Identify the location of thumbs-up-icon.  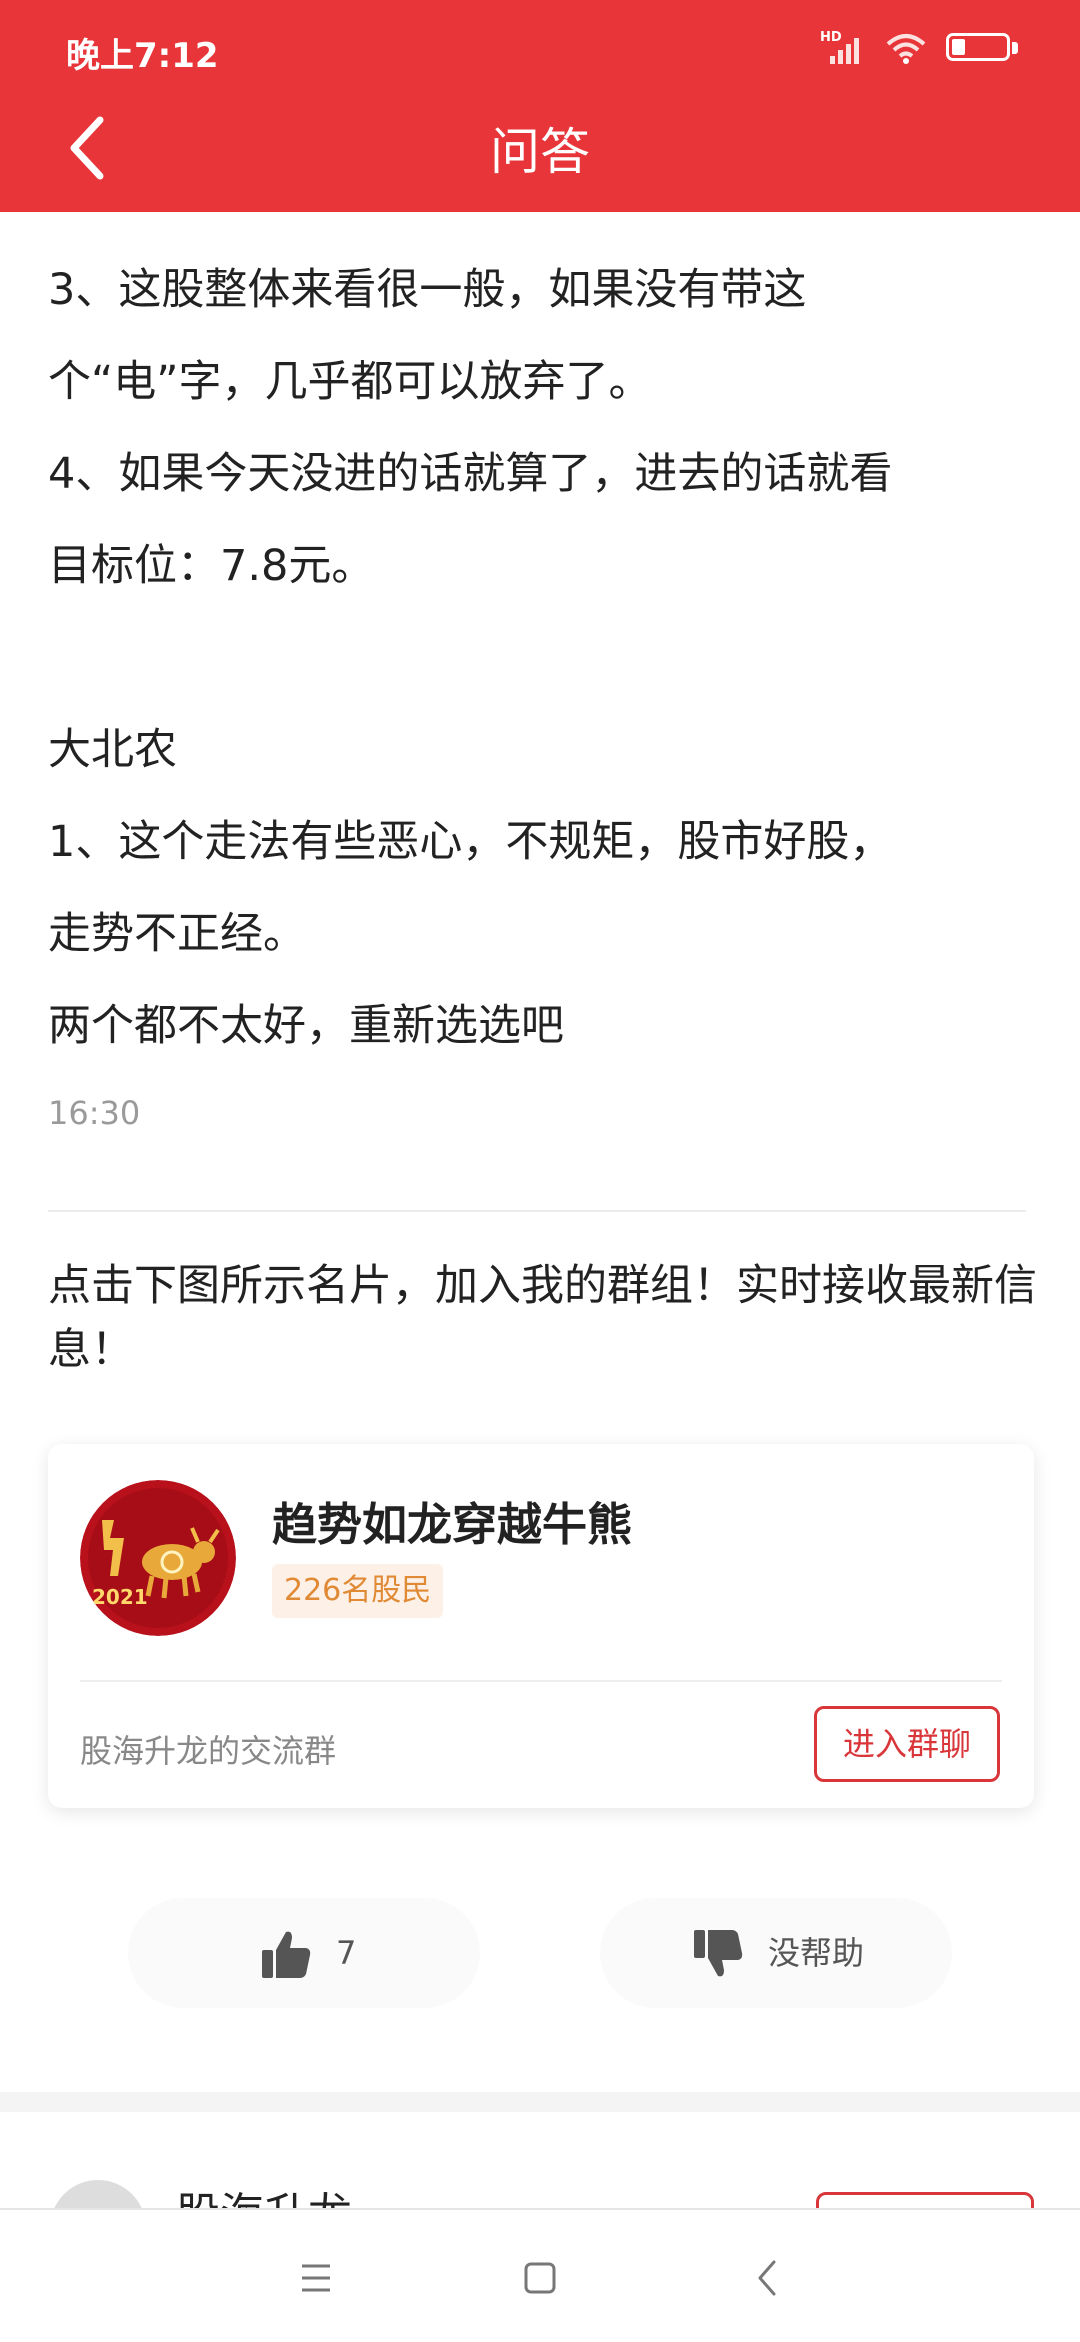
(286, 1954).